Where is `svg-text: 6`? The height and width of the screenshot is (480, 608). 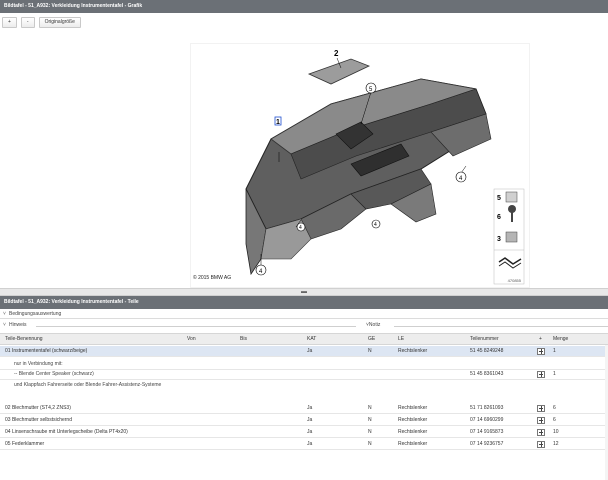
svg-text: 6 is located at coordinates (499, 217).